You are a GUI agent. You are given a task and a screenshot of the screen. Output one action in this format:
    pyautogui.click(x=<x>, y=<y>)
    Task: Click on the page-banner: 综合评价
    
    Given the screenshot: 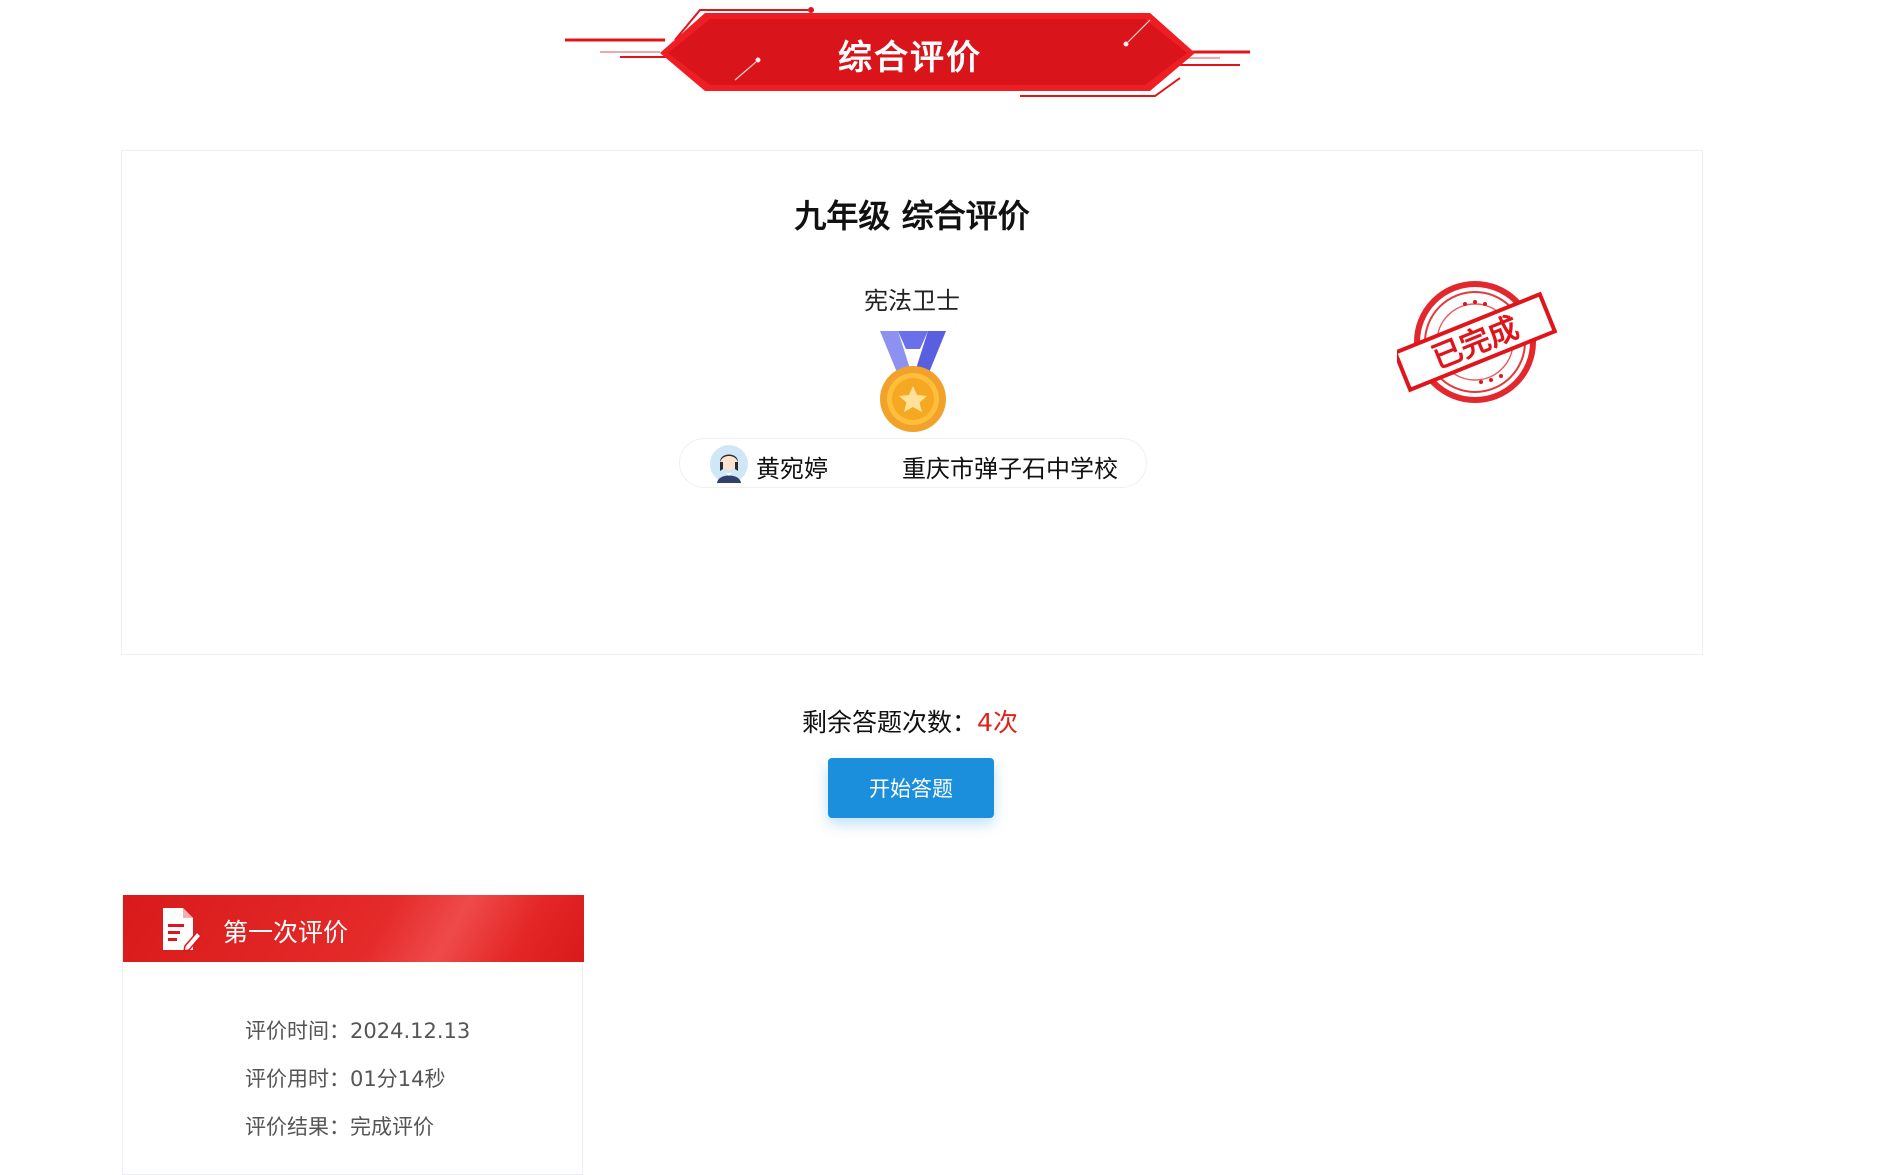 What is the action you would take?
    pyautogui.click(x=910, y=50)
    